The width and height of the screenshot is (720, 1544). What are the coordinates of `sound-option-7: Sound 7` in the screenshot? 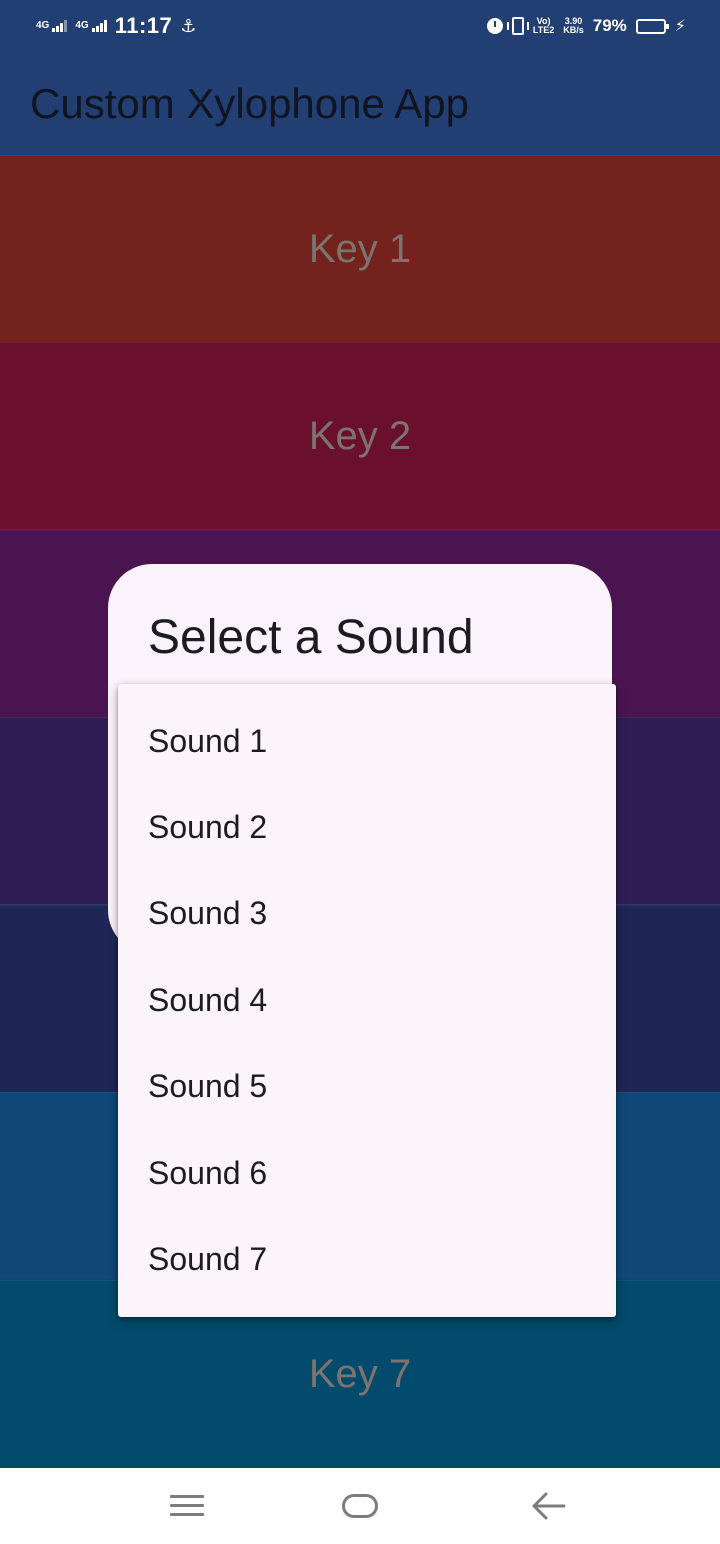 It's located at (367, 1259).